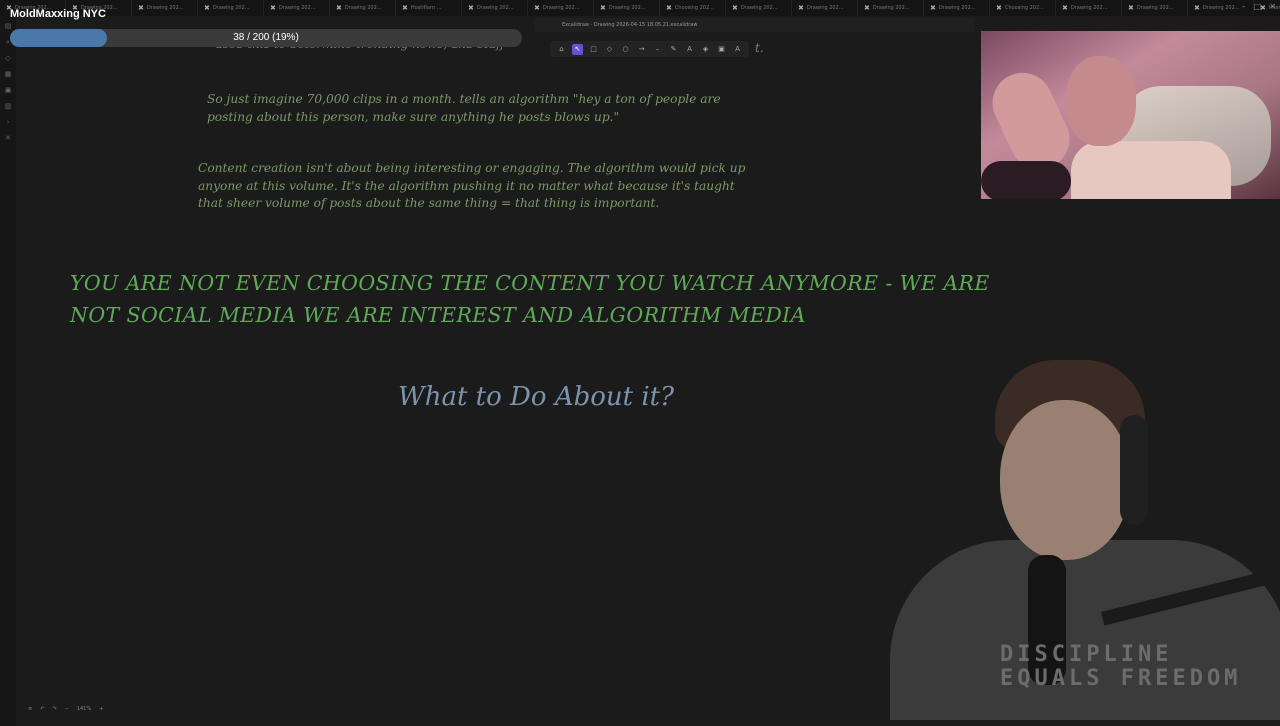 Image resolution: width=1280 pixels, height=726 pixels. I want to click on close-icon: ✕, so click(1272, 6).